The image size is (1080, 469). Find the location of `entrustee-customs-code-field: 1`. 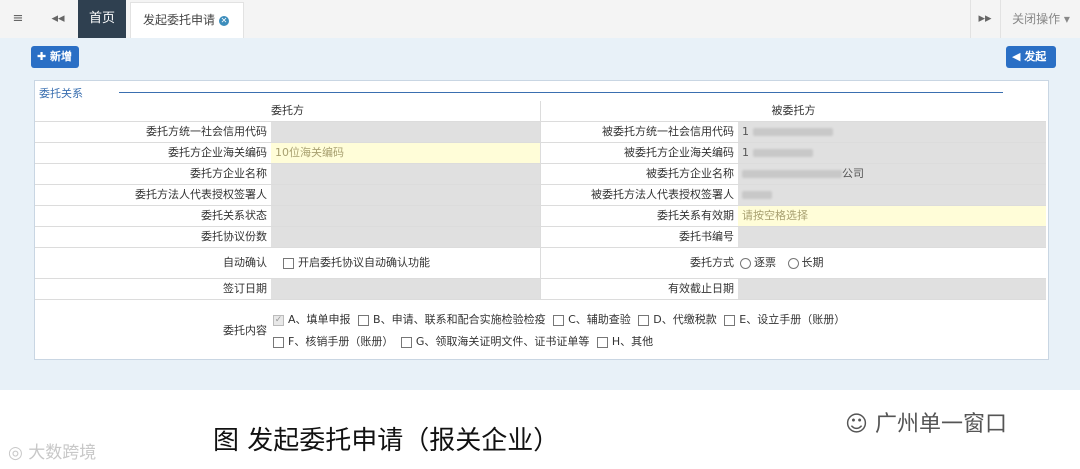

entrustee-customs-code-field: 1 is located at coordinates (892, 153).